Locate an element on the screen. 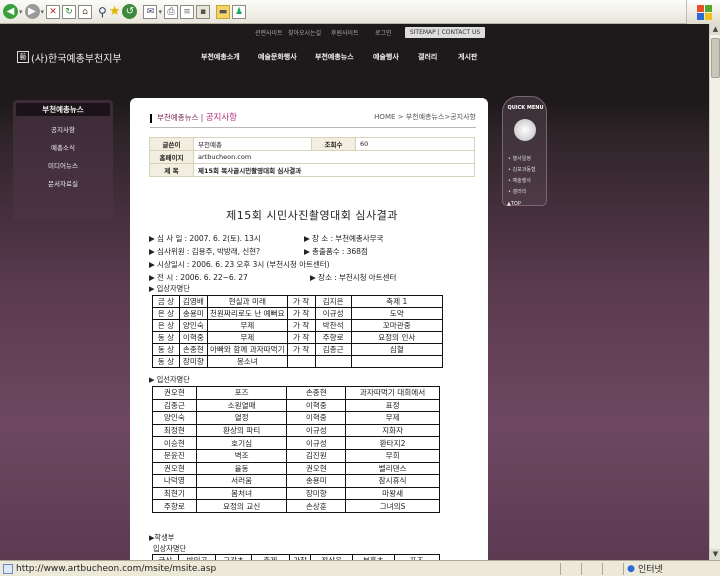 This screenshot has width=720, height=576. mail-button: ✉ ▾ is located at coordinates (152, 12).